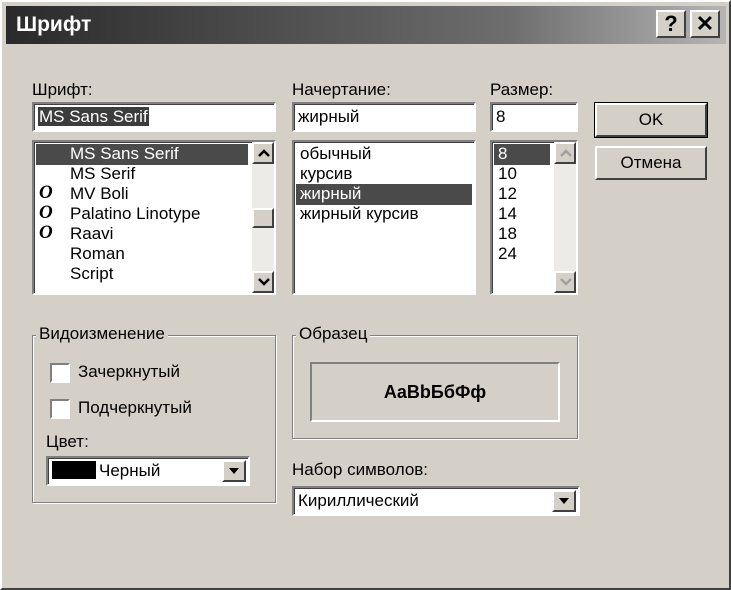 The height and width of the screenshot is (590, 731). Describe the element at coordinates (142, 254) in the screenshot. I see `list-item: Roman` at that location.